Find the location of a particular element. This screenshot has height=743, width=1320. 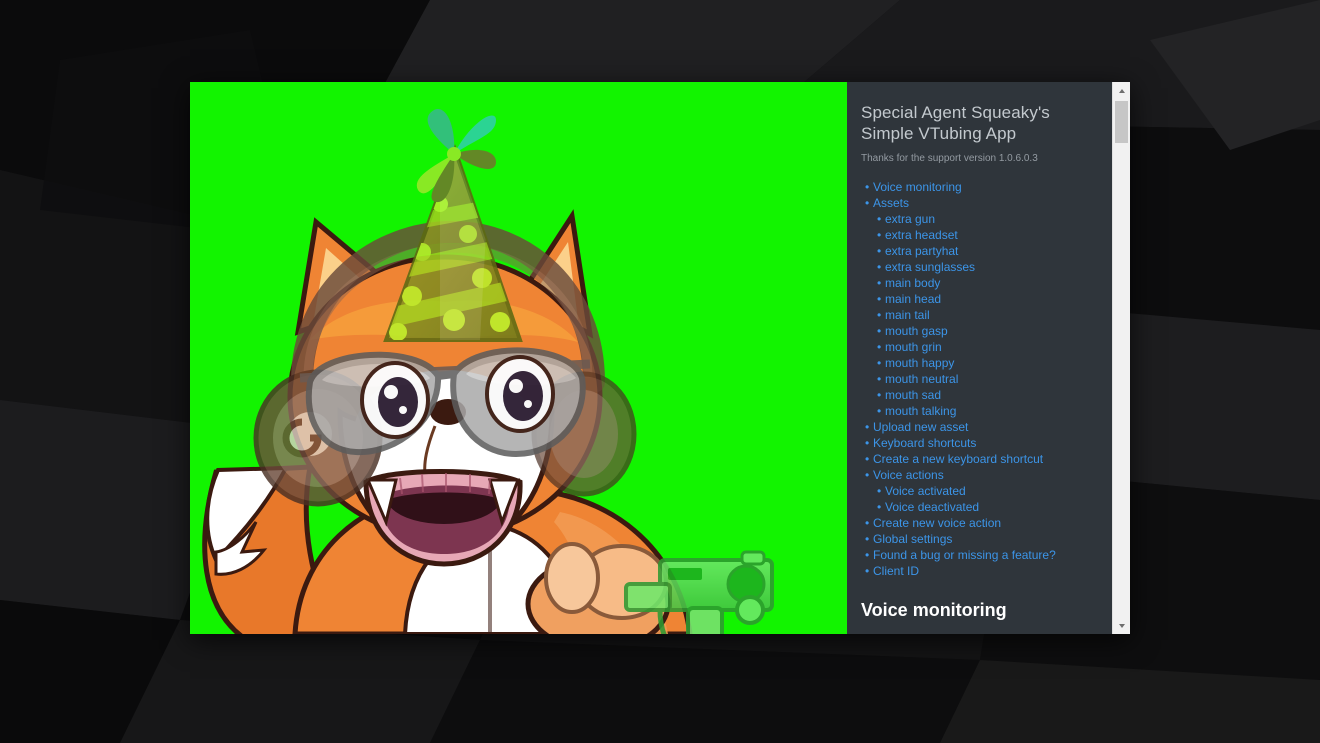

toc-link-label: Voice deactivated is located at coordinates (932, 507).